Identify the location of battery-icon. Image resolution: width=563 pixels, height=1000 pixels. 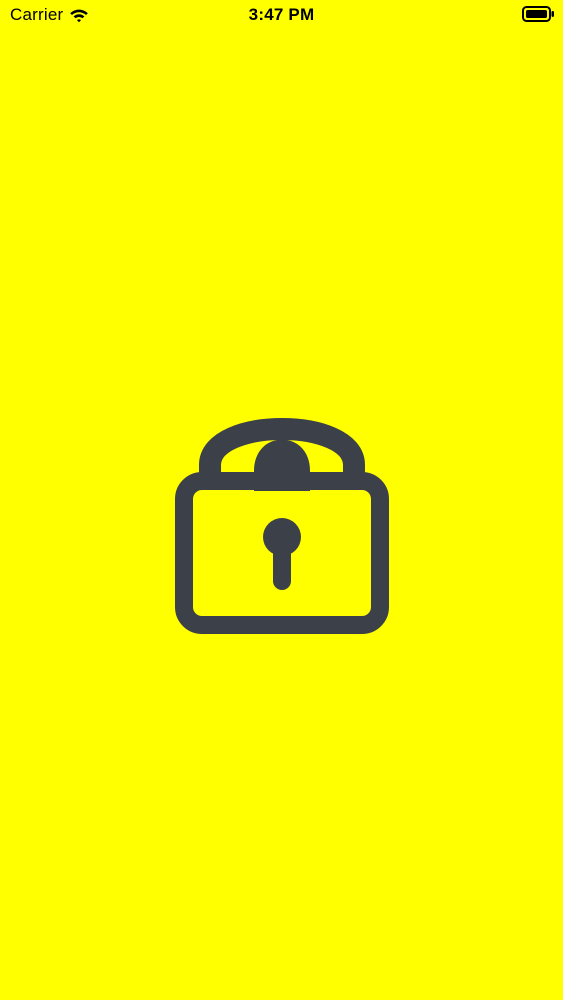
(538, 14).